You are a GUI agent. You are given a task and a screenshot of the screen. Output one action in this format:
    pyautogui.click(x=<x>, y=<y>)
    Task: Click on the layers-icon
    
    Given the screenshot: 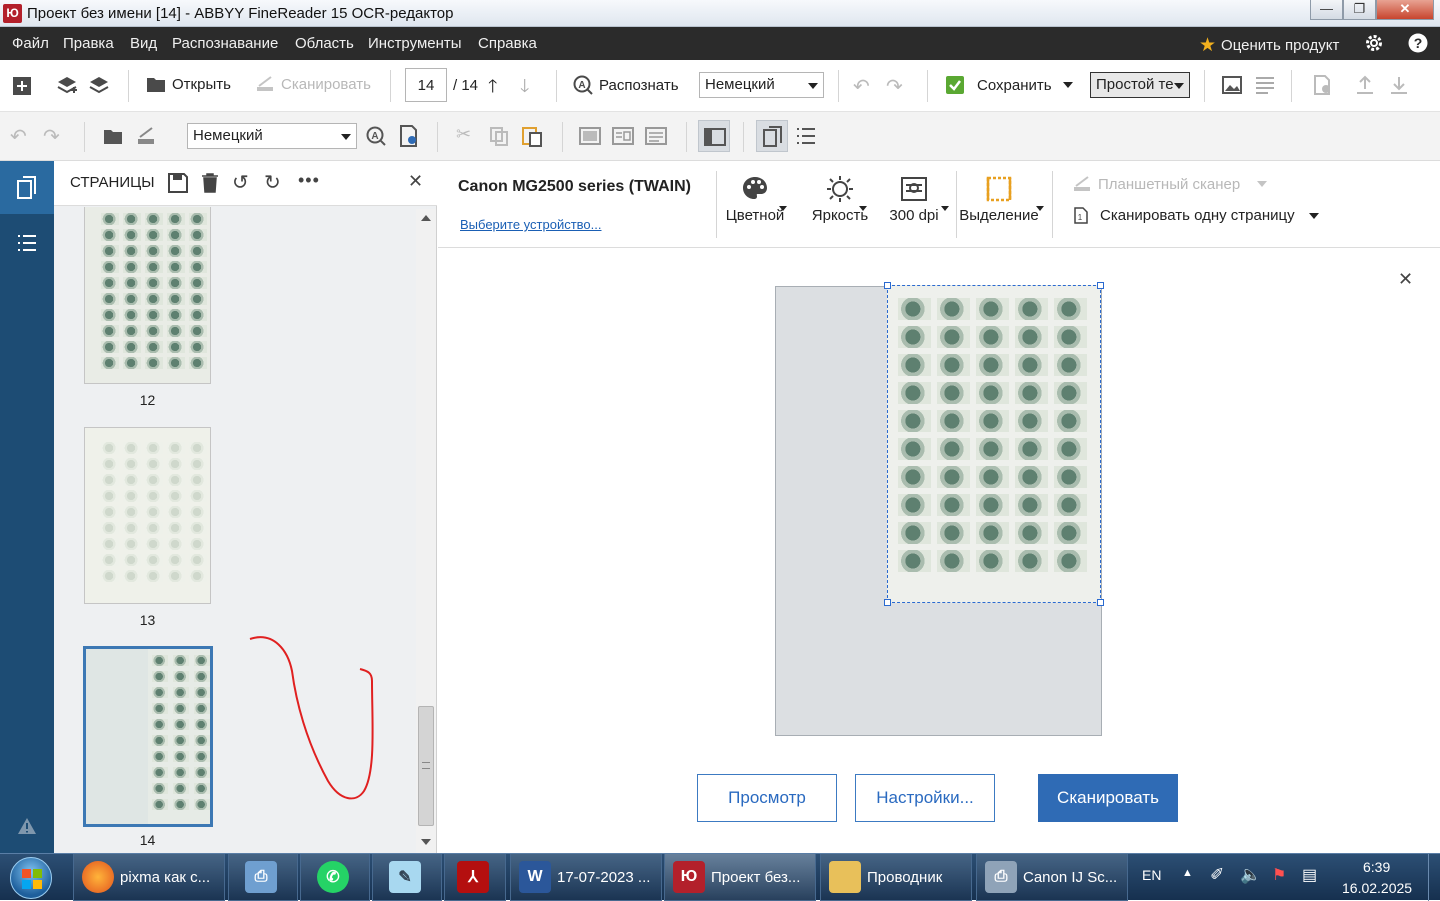 What is the action you would take?
    pyautogui.click(x=99, y=86)
    